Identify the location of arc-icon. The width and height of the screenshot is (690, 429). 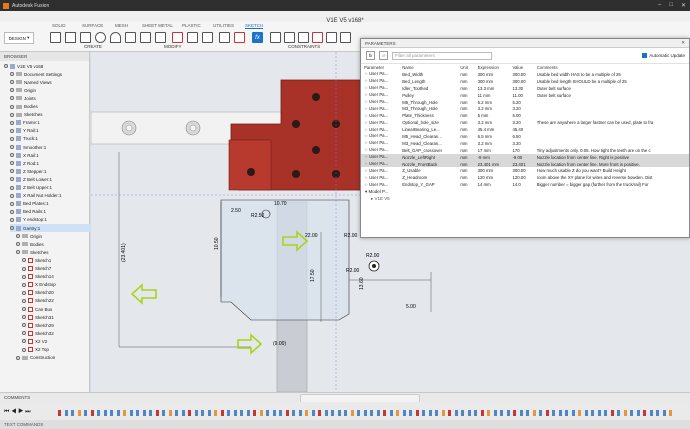
(115, 37).